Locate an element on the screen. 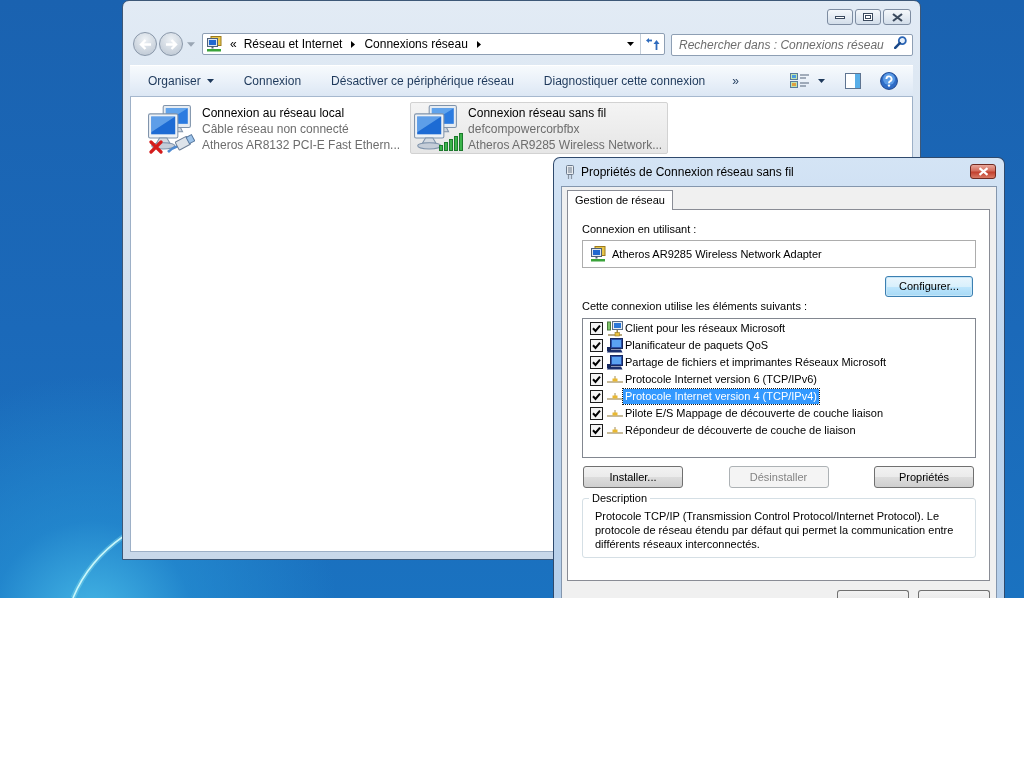 The width and height of the screenshot is (1024, 760). minimize-icon is located at coordinates (840, 17).